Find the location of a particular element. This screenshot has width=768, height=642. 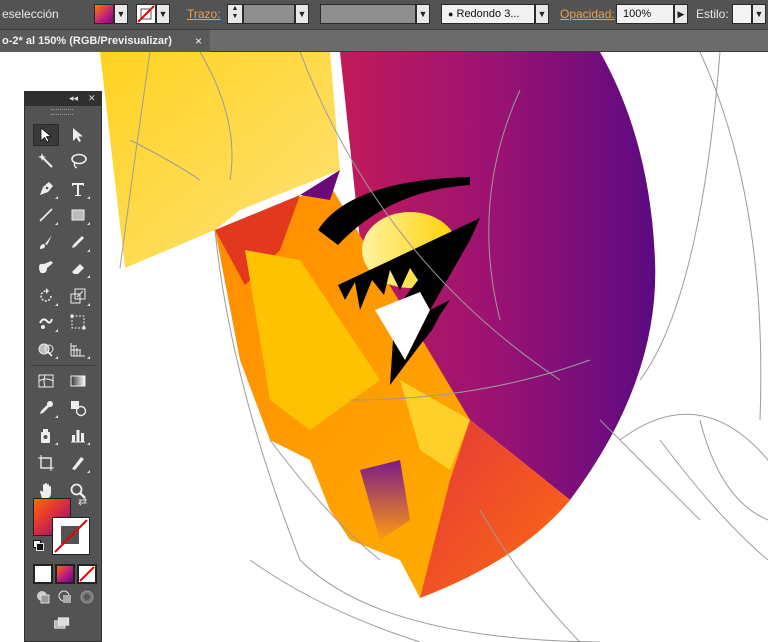

draw-normal-icon is located at coordinates (43, 597).